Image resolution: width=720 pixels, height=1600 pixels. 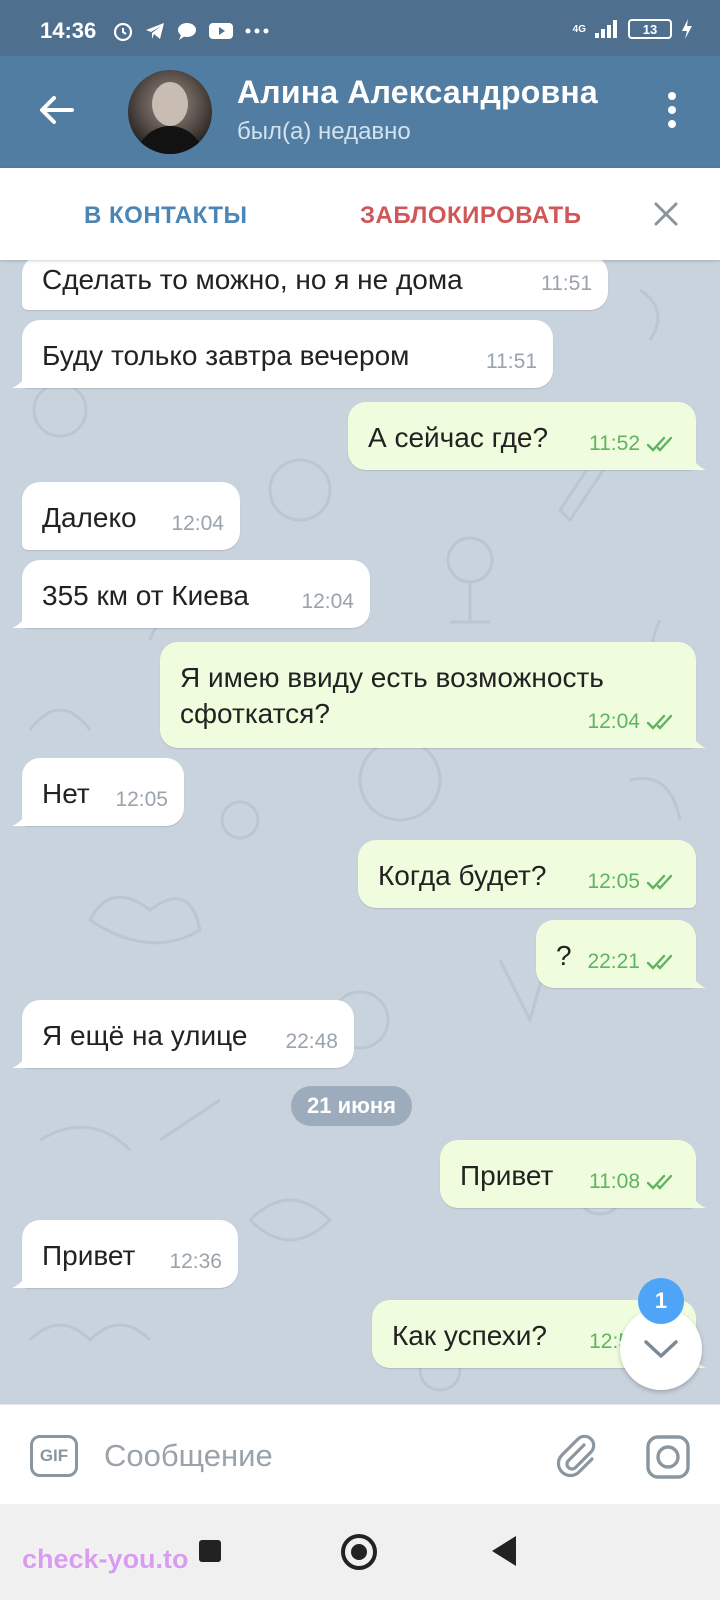 What do you see at coordinates (187, 31) in the screenshot?
I see `chat-bubble-icon` at bounding box center [187, 31].